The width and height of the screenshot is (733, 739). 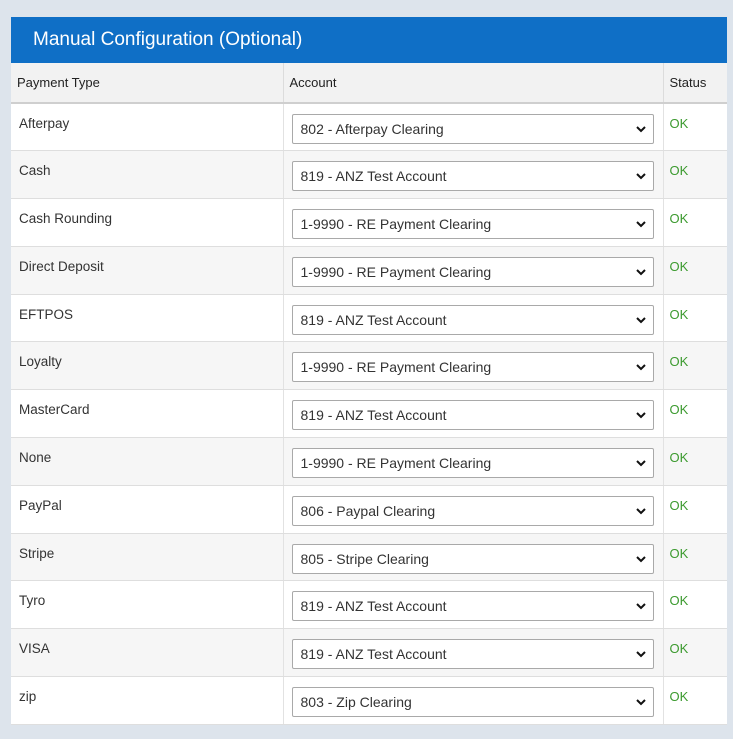 I want to click on payment-type-label: Afterpay, so click(x=44, y=123).